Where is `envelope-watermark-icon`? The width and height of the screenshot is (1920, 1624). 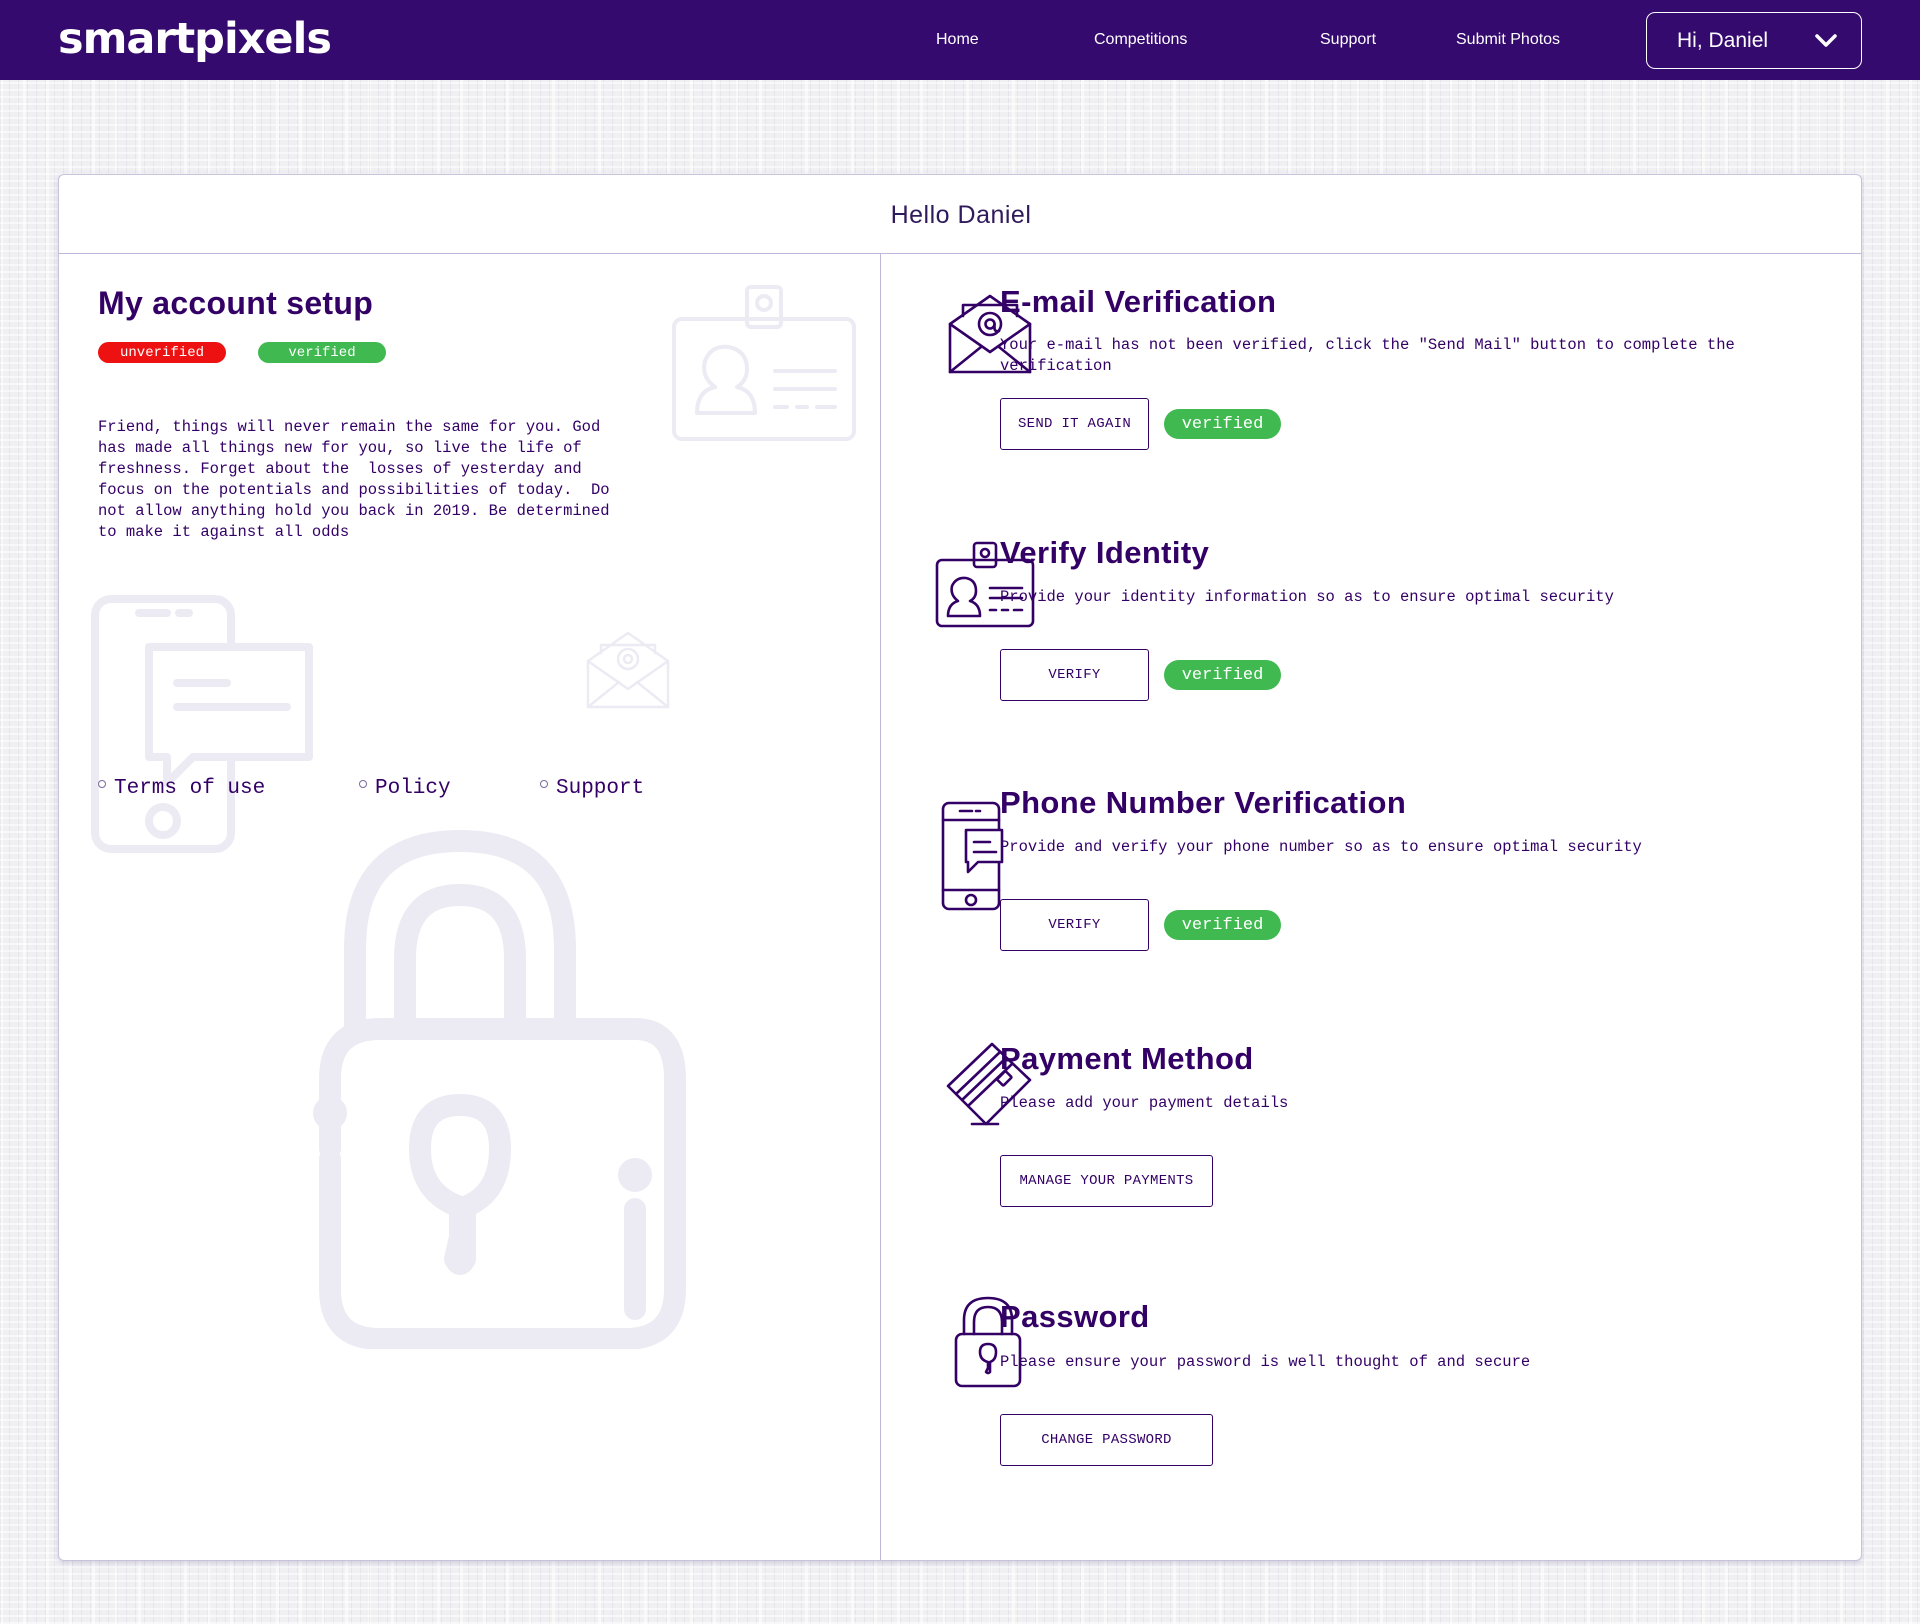
envelope-watermark-icon is located at coordinates (628, 670).